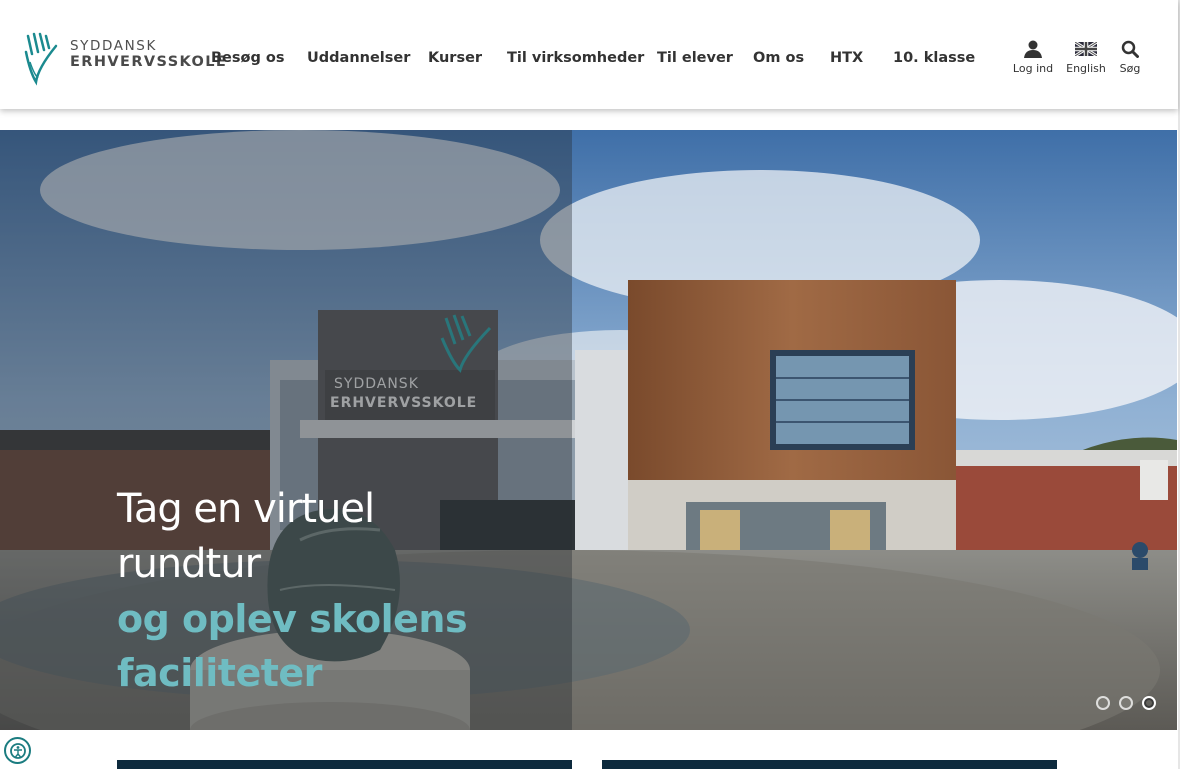 The width and height of the screenshot is (1180, 769). Describe the element at coordinates (113, 46) in the screenshot. I see `logo-line-1: SYDDANSK` at that location.